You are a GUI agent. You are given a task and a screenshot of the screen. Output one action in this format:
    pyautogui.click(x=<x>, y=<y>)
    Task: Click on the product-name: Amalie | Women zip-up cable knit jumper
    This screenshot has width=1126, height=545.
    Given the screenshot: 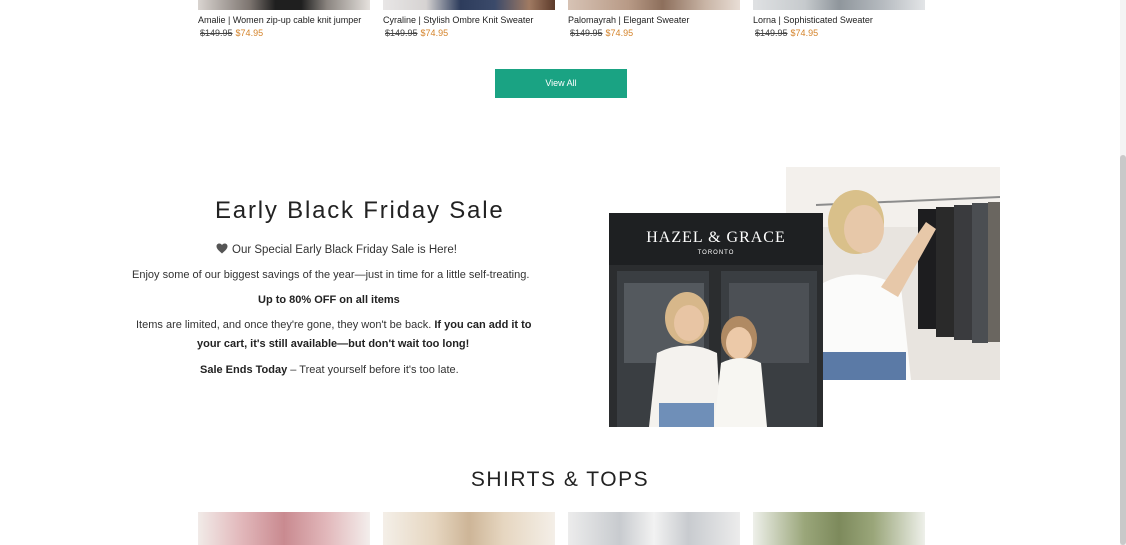 What is the action you would take?
    pyautogui.click(x=284, y=20)
    